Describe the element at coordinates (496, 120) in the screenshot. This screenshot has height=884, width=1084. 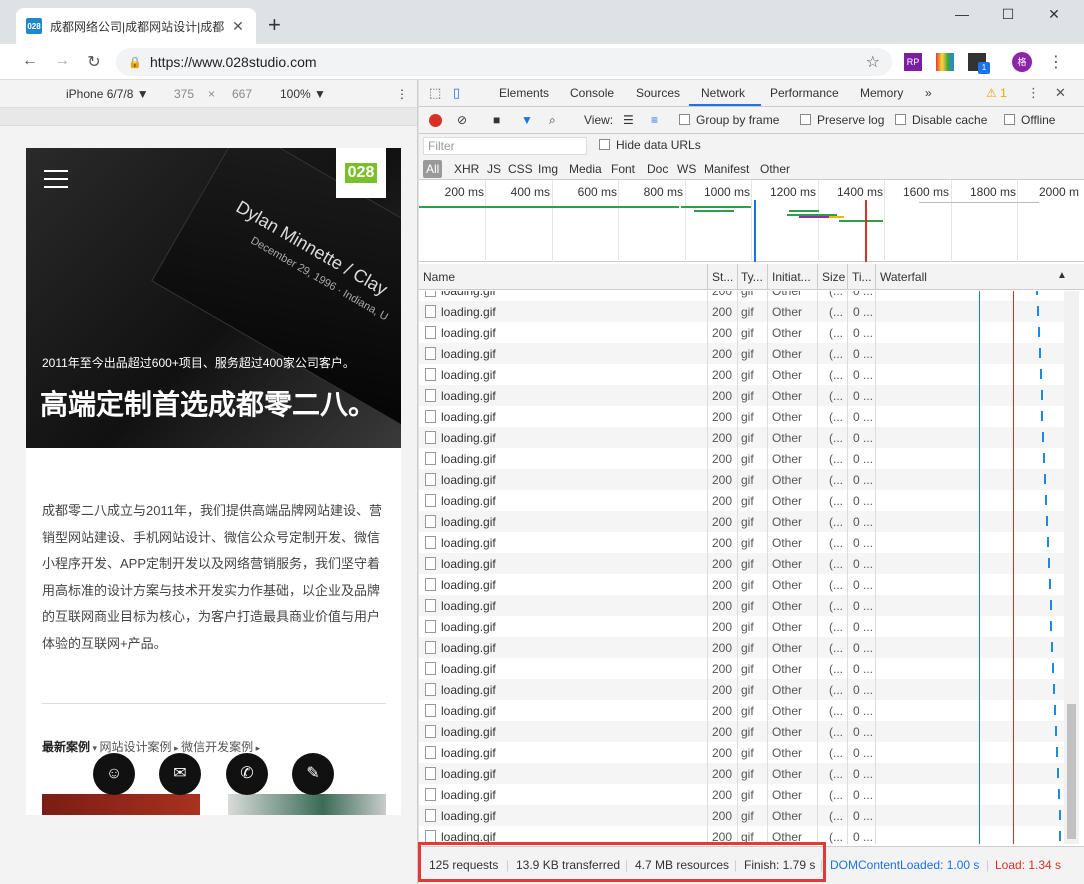
I see `screenshot-icon: ■` at that location.